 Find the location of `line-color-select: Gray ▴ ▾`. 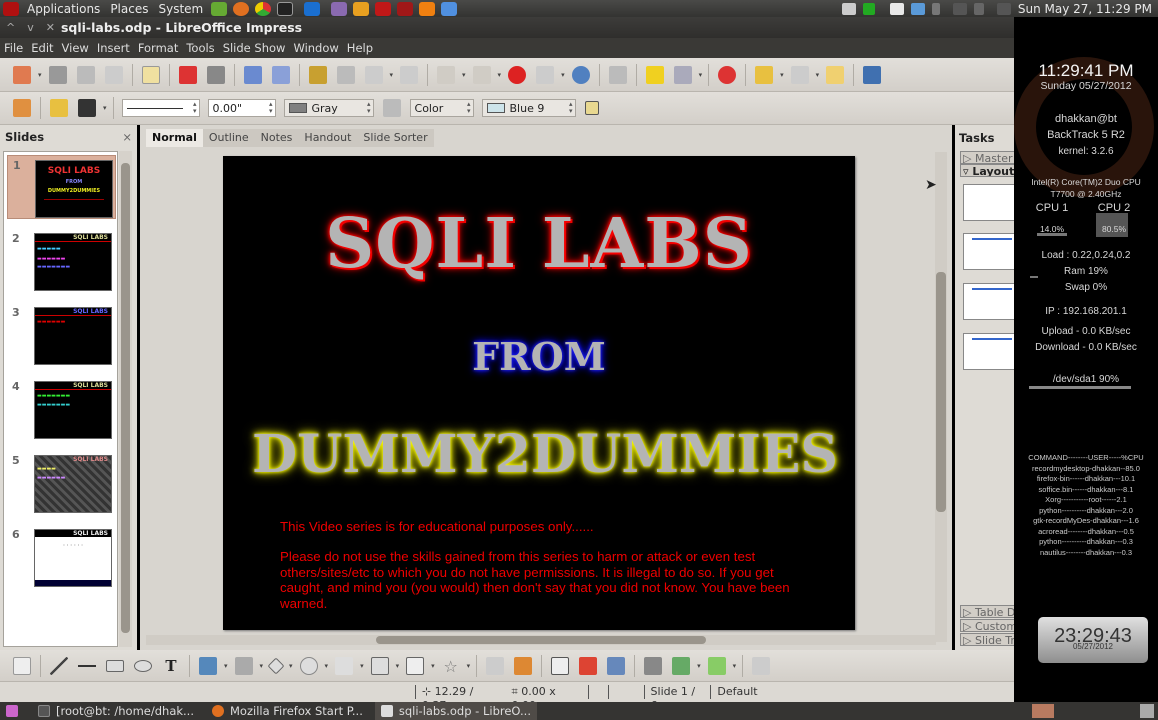

line-color-select: Gray ▴ ▾ is located at coordinates (328, 108).